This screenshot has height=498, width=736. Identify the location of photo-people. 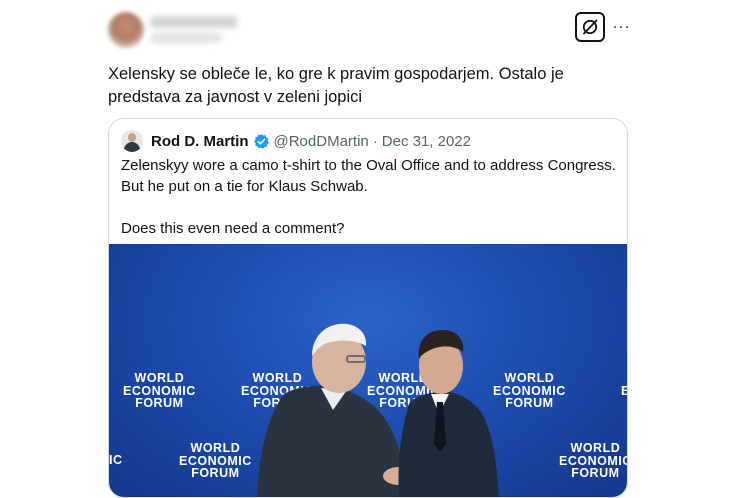
(378, 410).